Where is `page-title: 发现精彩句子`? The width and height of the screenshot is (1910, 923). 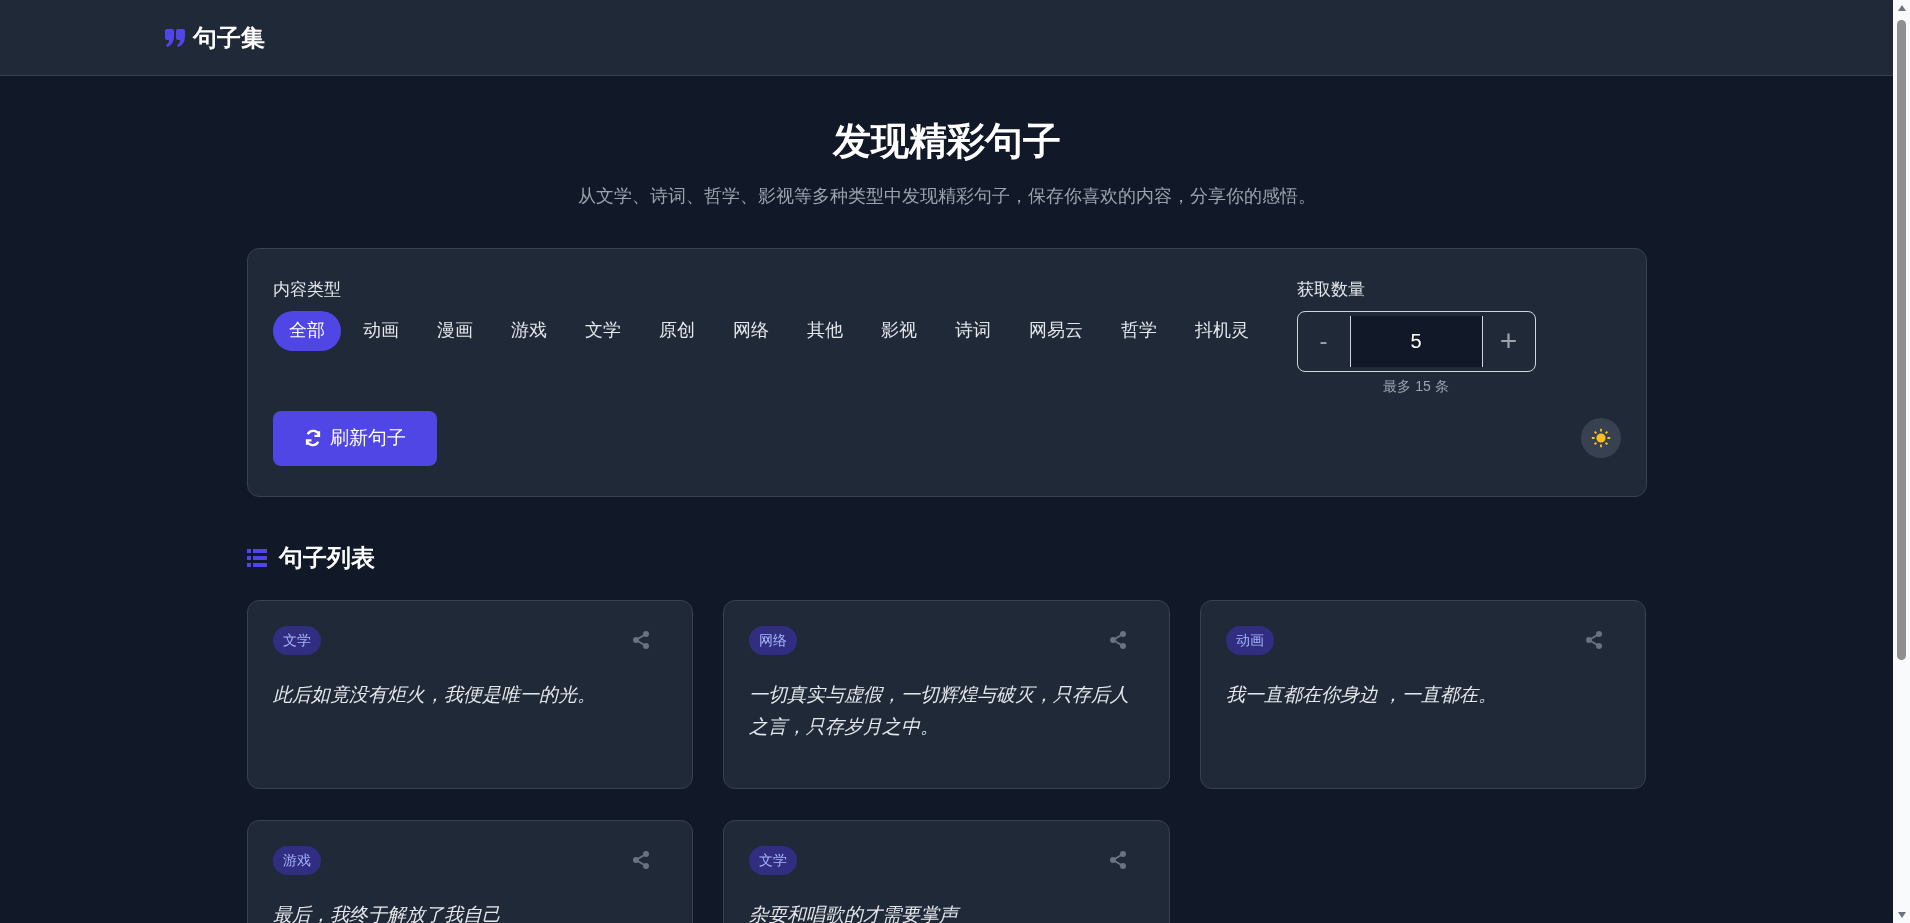 page-title: 发现精彩句子 is located at coordinates (946, 141).